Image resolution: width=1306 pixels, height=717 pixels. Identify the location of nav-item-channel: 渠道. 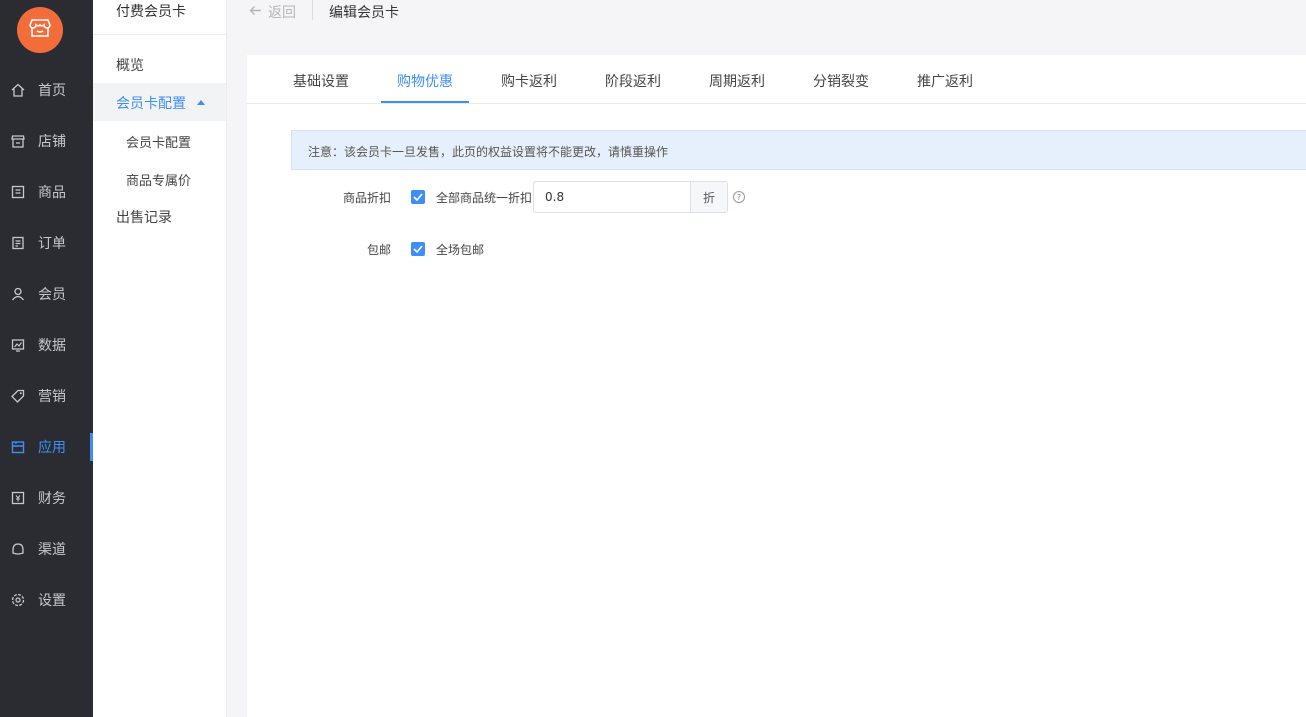
(46, 549).